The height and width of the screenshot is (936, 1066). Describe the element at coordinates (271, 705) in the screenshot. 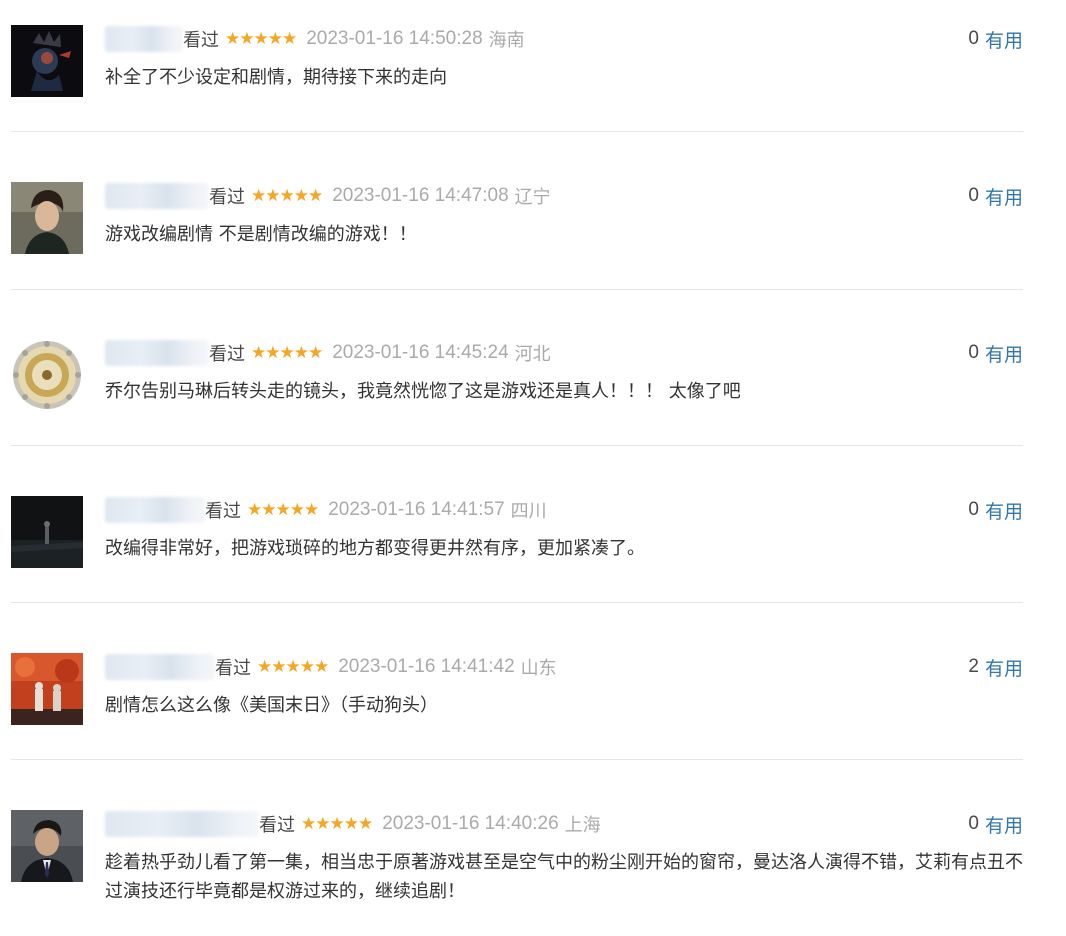

I see `comment-content: 剧情怎么这么像《美国末日》（手动狗头）` at that location.